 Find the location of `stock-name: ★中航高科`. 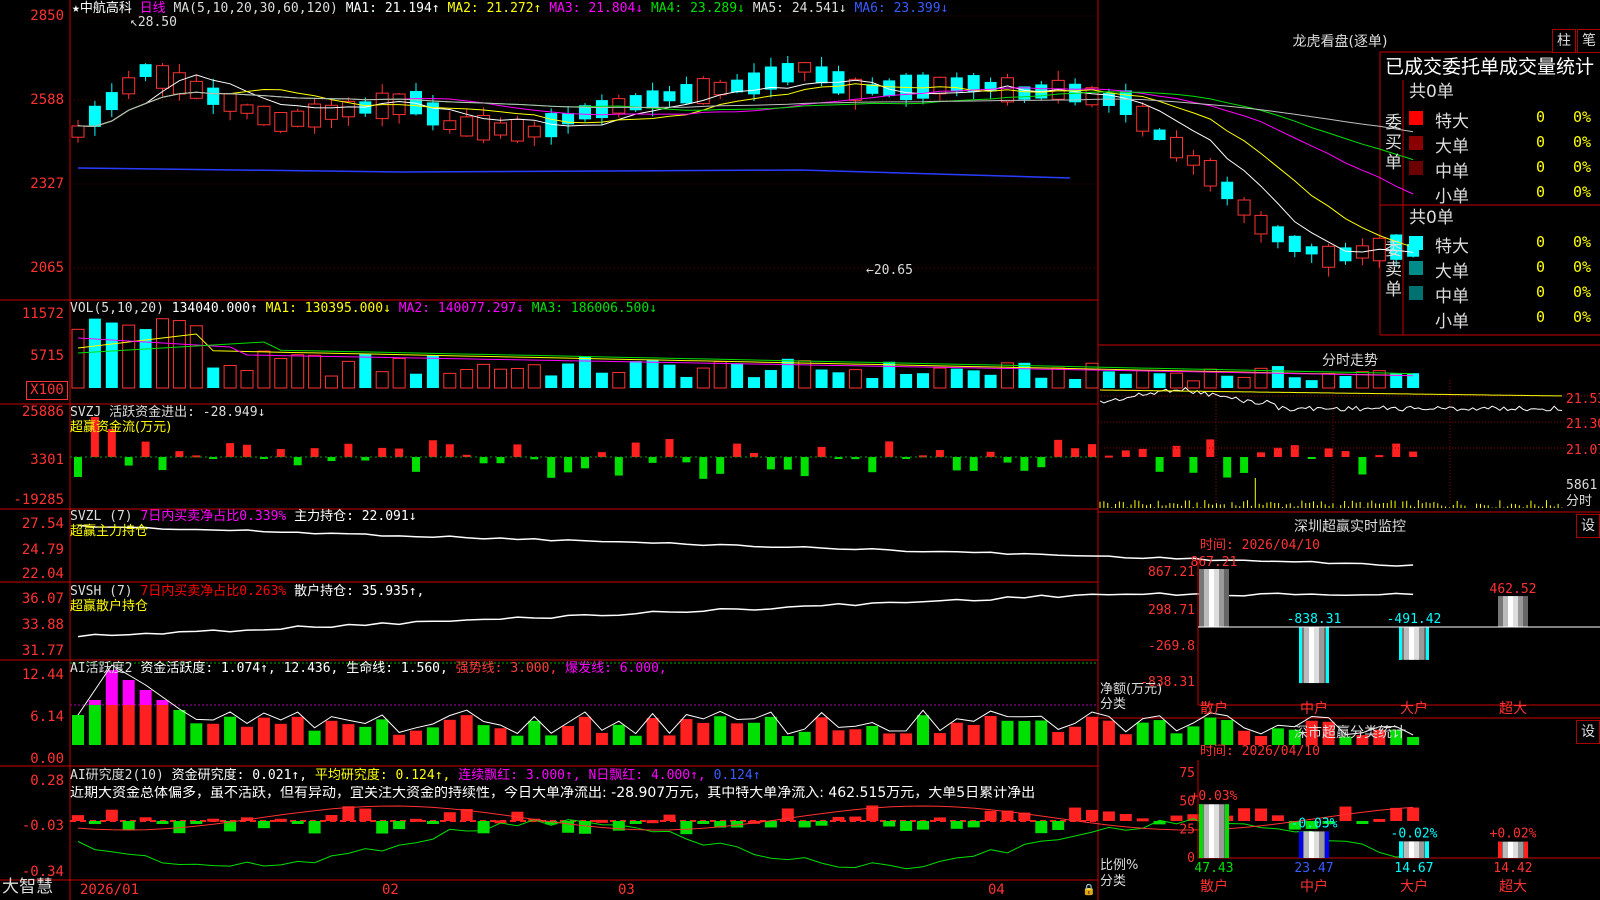

stock-name: ★中航高科 is located at coordinates (102, 8).